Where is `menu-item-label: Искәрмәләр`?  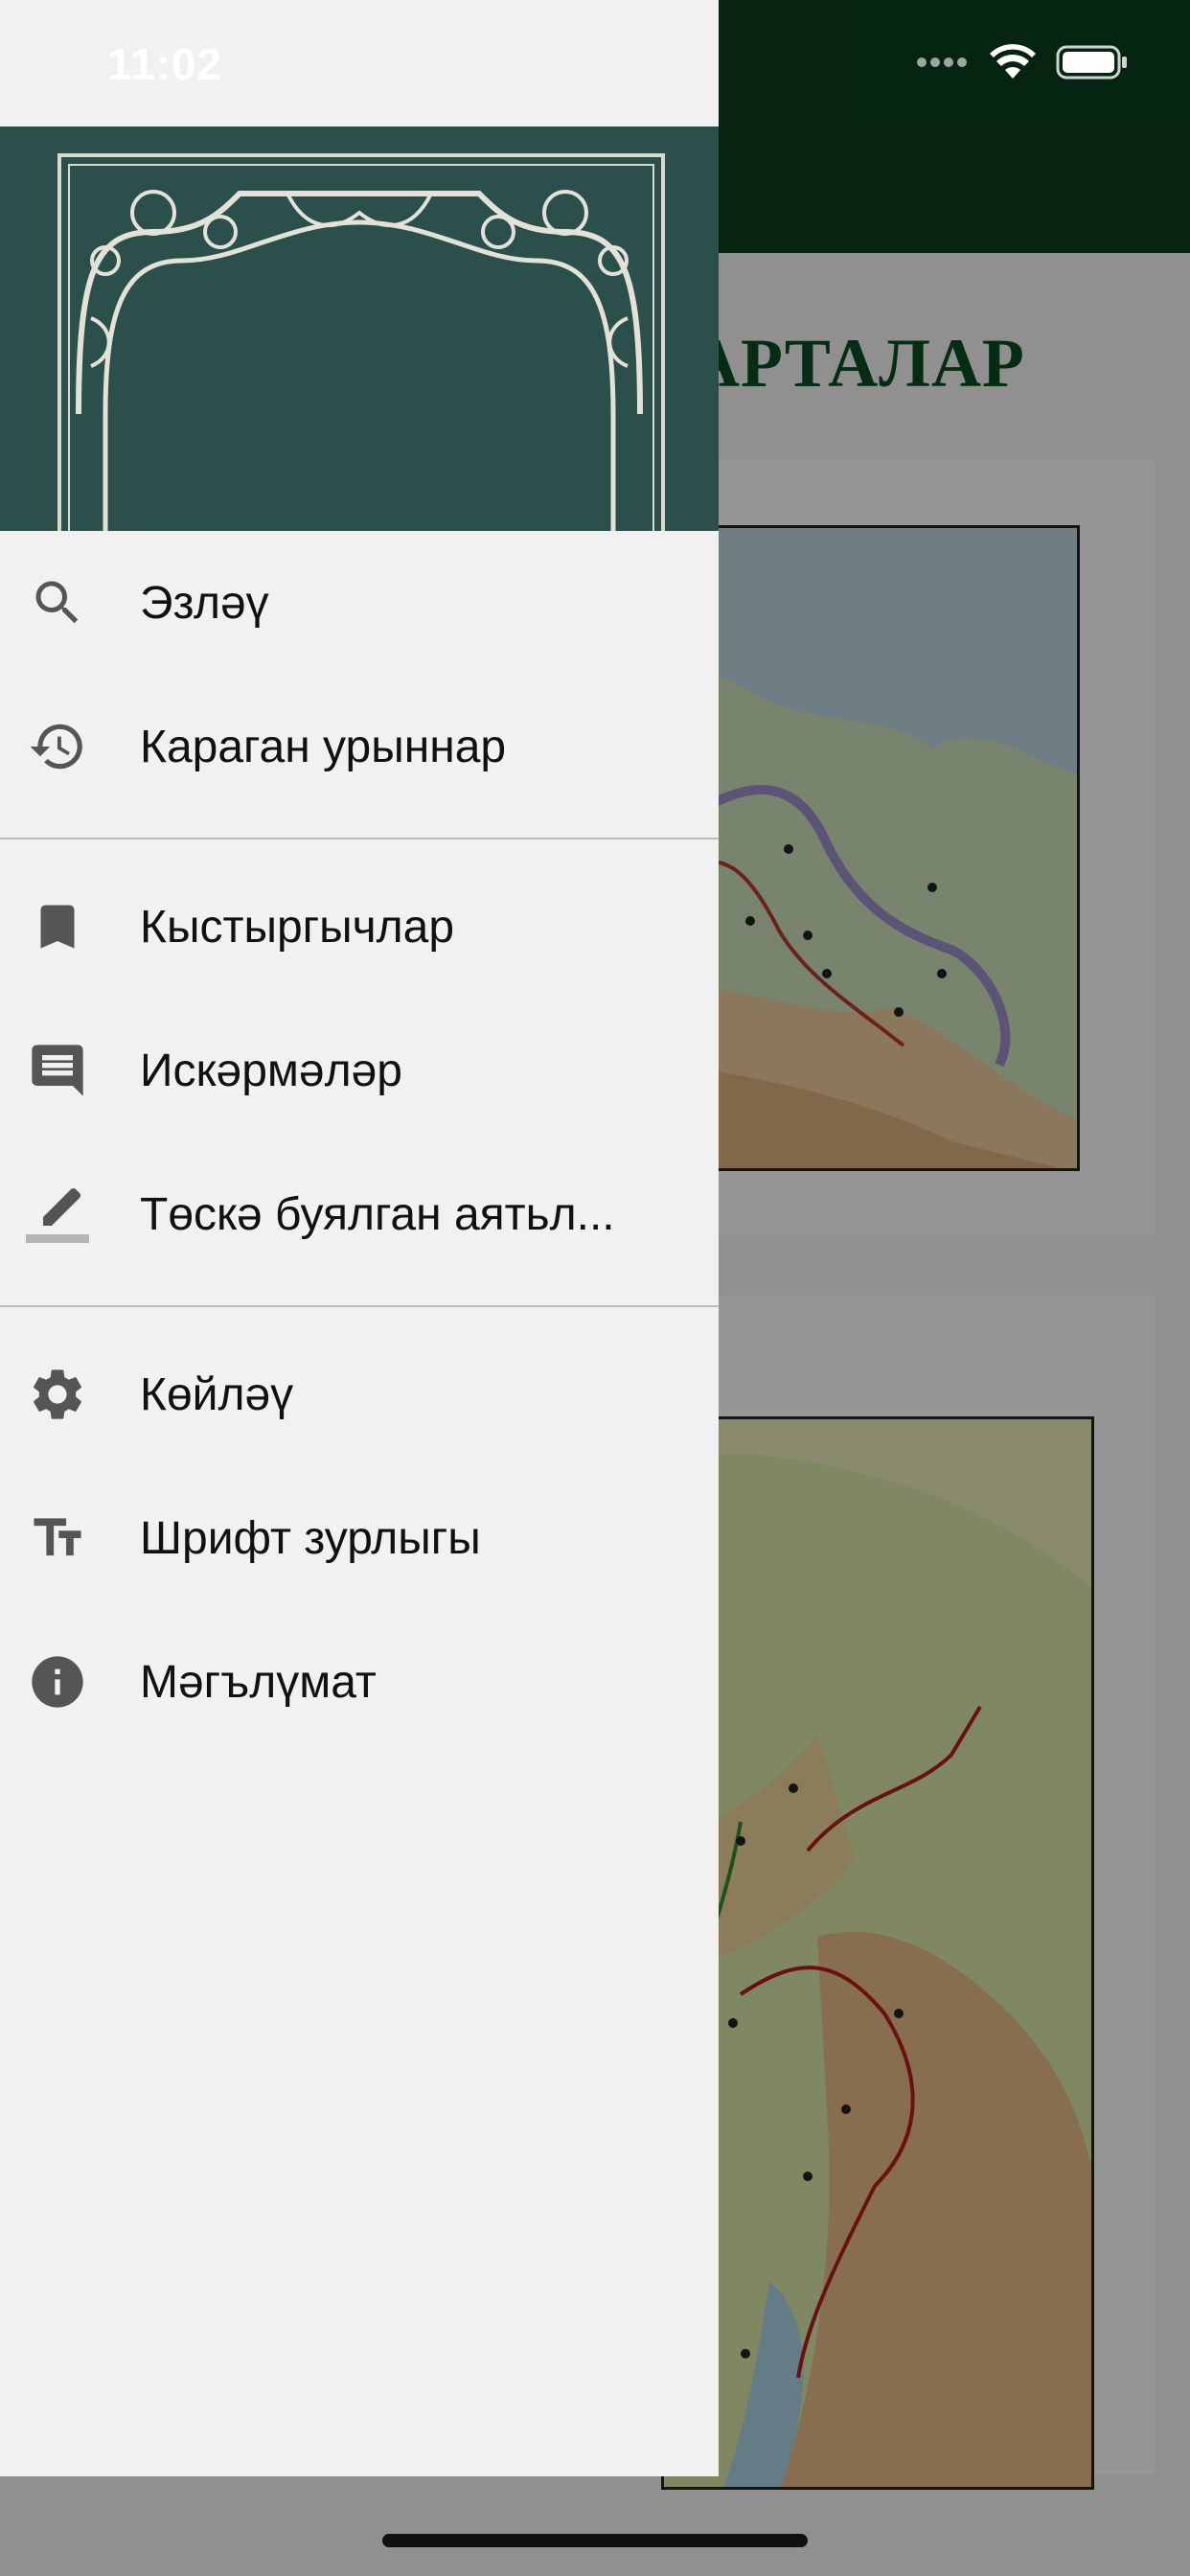 menu-item-label: Искәрмәләр is located at coordinates (271, 1070).